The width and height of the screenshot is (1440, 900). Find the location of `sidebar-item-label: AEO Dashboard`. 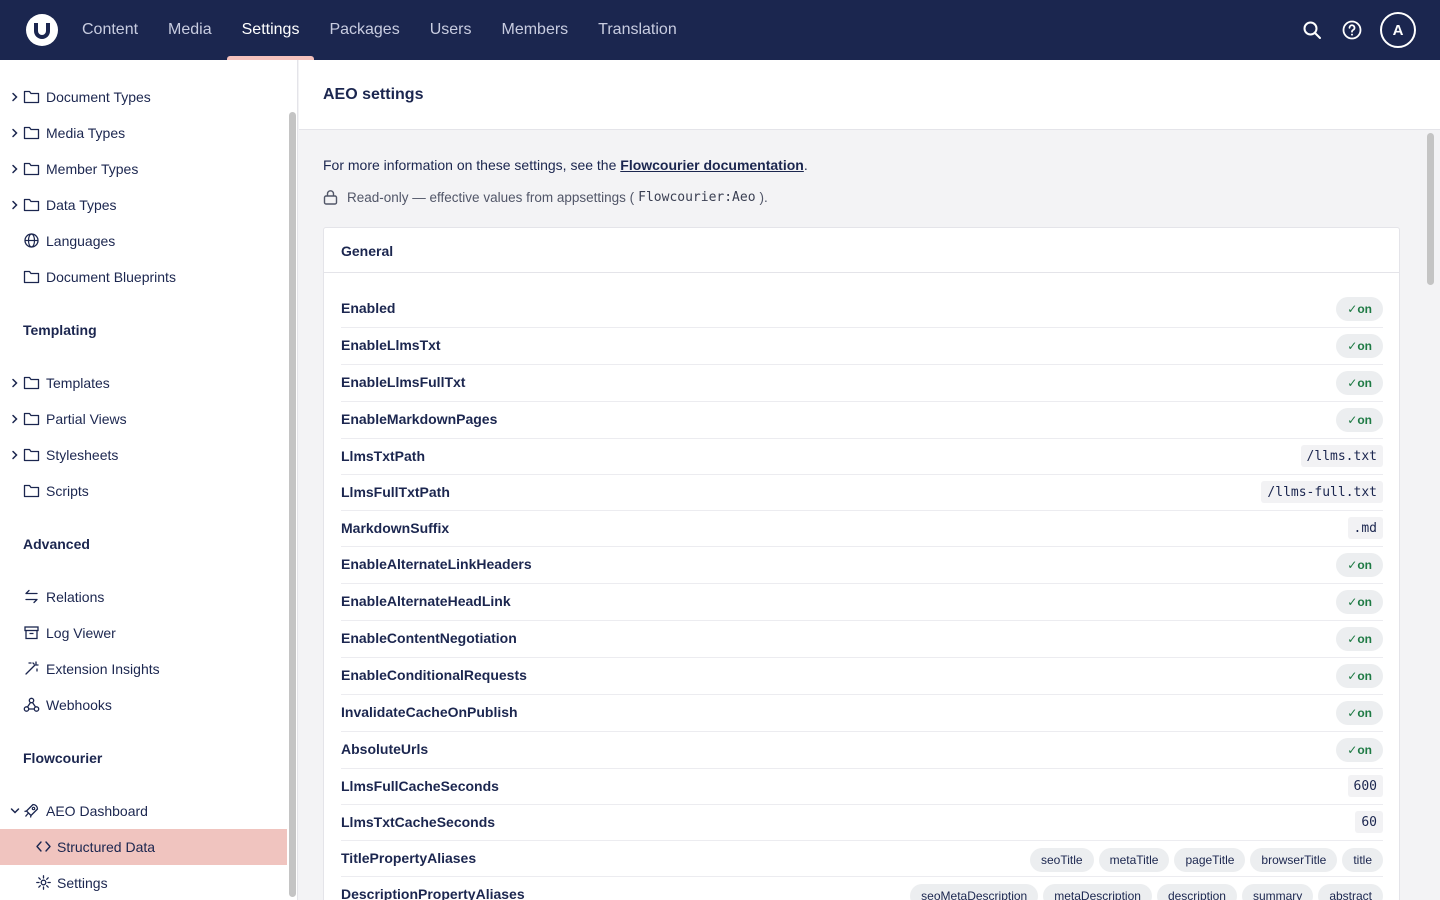

sidebar-item-label: AEO Dashboard is located at coordinates (97, 811).